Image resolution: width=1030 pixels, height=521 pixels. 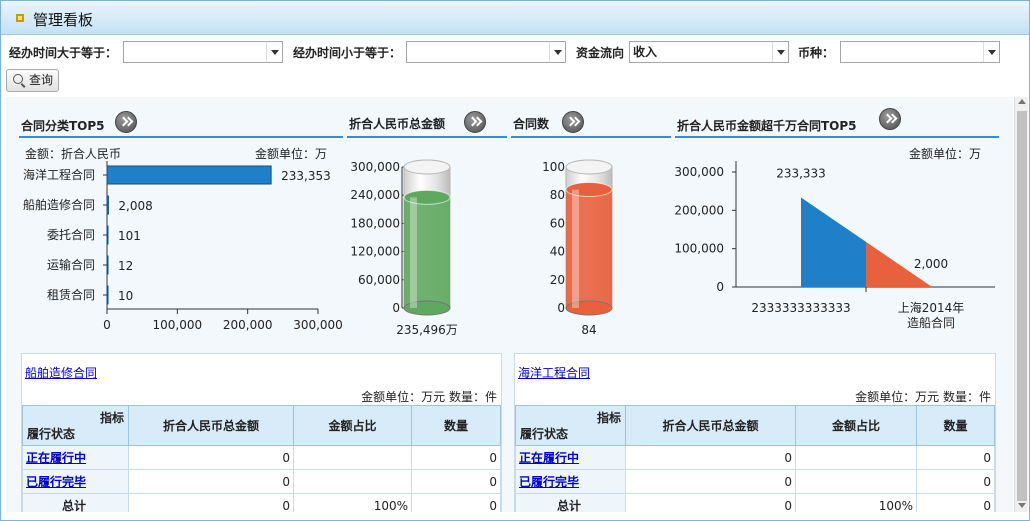 What do you see at coordinates (107, 325) in the screenshot?
I see `x-tick-label: 0` at bounding box center [107, 325].